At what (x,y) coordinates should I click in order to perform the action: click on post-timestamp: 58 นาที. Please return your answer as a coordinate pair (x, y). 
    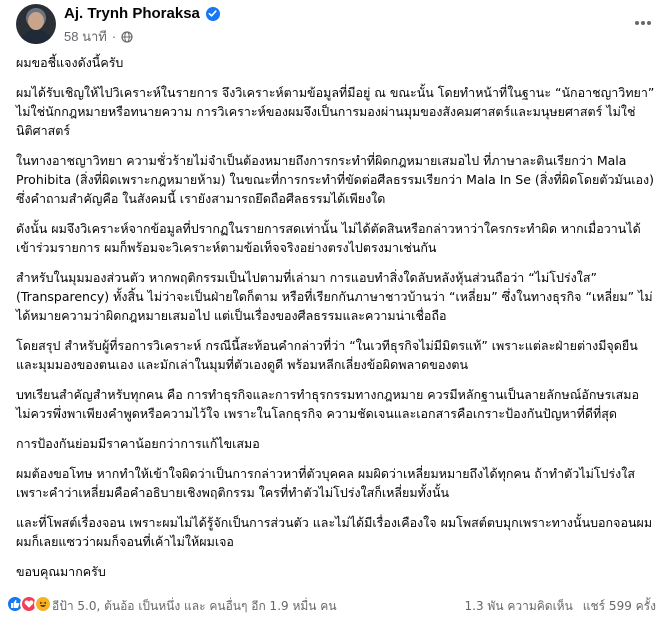
    Looking at the image, I should click on (85, 36).